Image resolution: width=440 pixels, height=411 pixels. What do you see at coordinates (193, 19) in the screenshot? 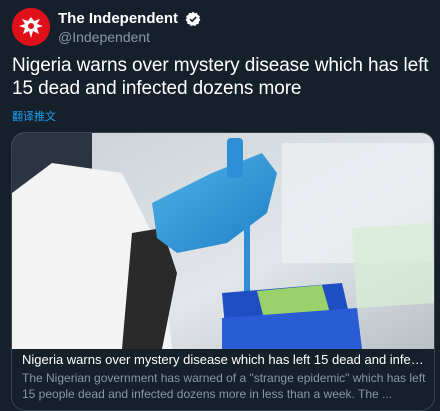
I see `verified-badge-icon` at bounding box center [193, 19].